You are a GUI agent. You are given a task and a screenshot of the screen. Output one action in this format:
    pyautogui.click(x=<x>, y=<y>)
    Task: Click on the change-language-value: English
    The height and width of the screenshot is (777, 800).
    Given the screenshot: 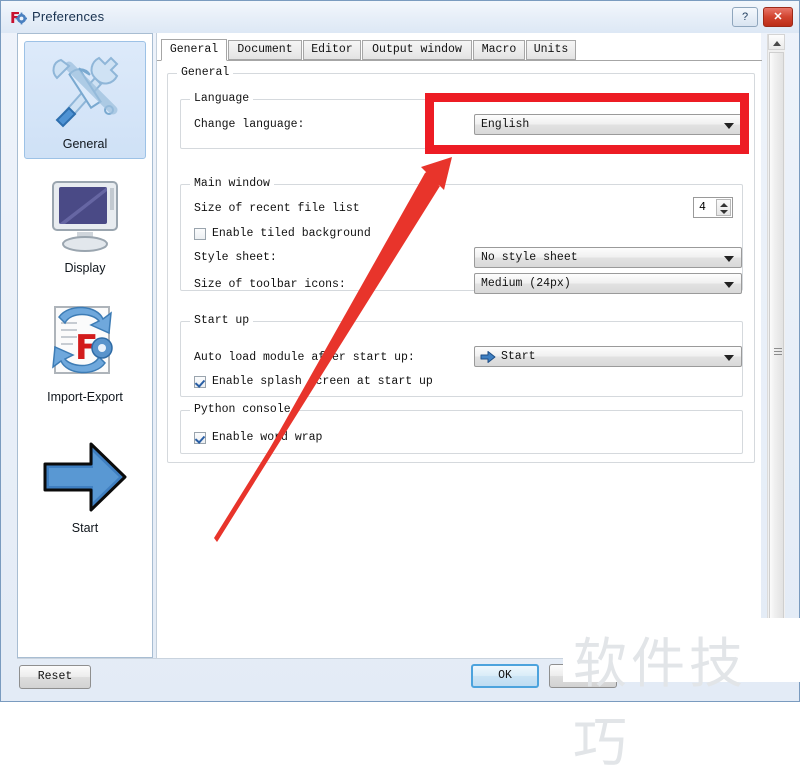 What is the action you would take?
    pyautogui.click(x=505, y=124)
    